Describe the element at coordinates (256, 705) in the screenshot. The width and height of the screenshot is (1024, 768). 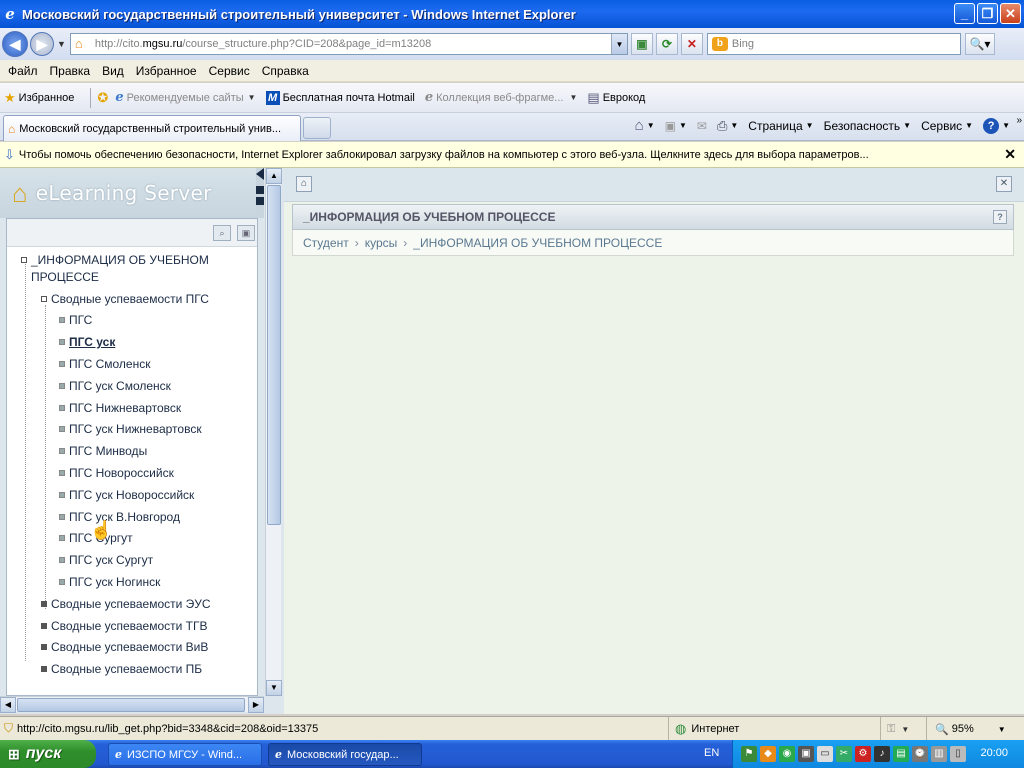
I see `scroll-right-icon: ▶` at that location.